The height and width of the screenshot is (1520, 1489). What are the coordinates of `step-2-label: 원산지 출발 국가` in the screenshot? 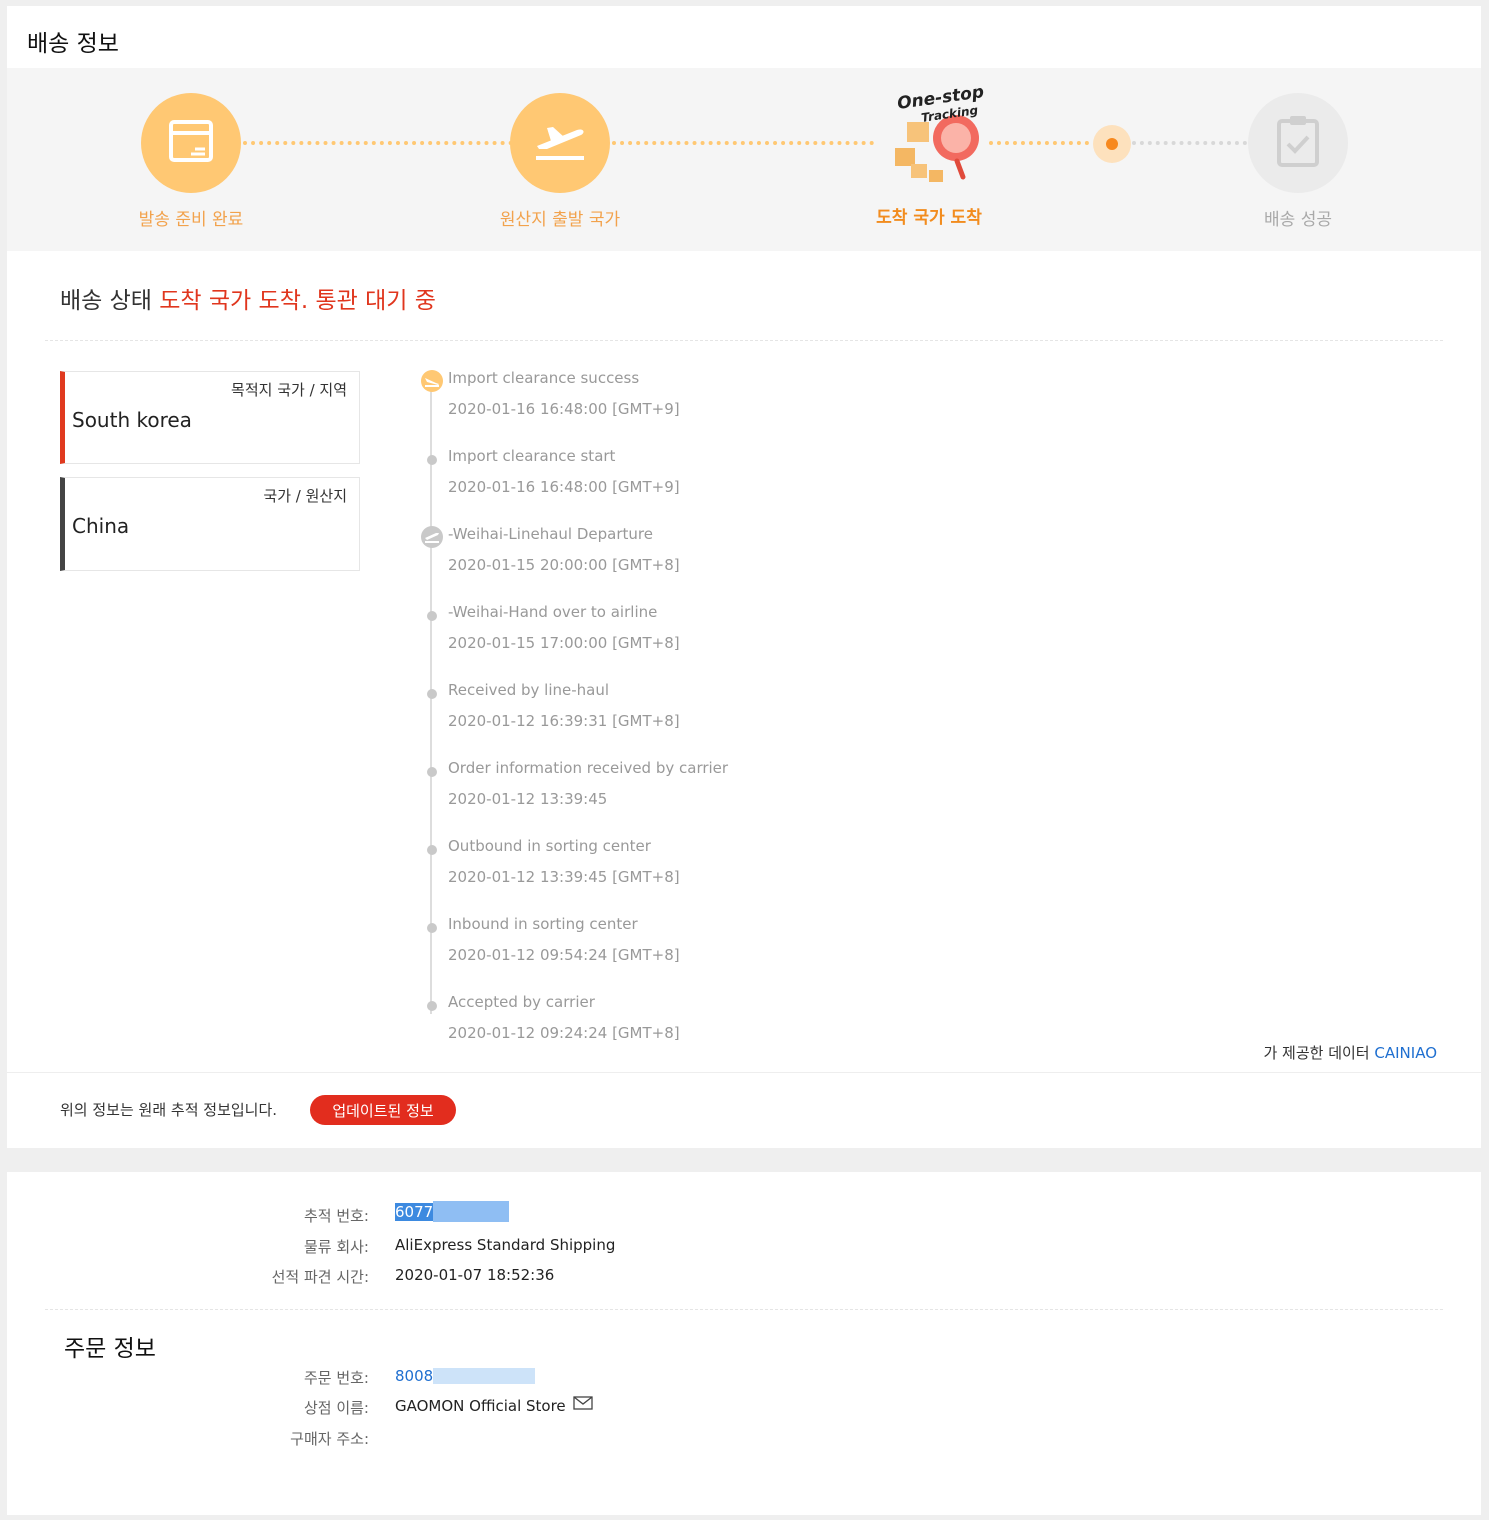 It's located at (560, 220).